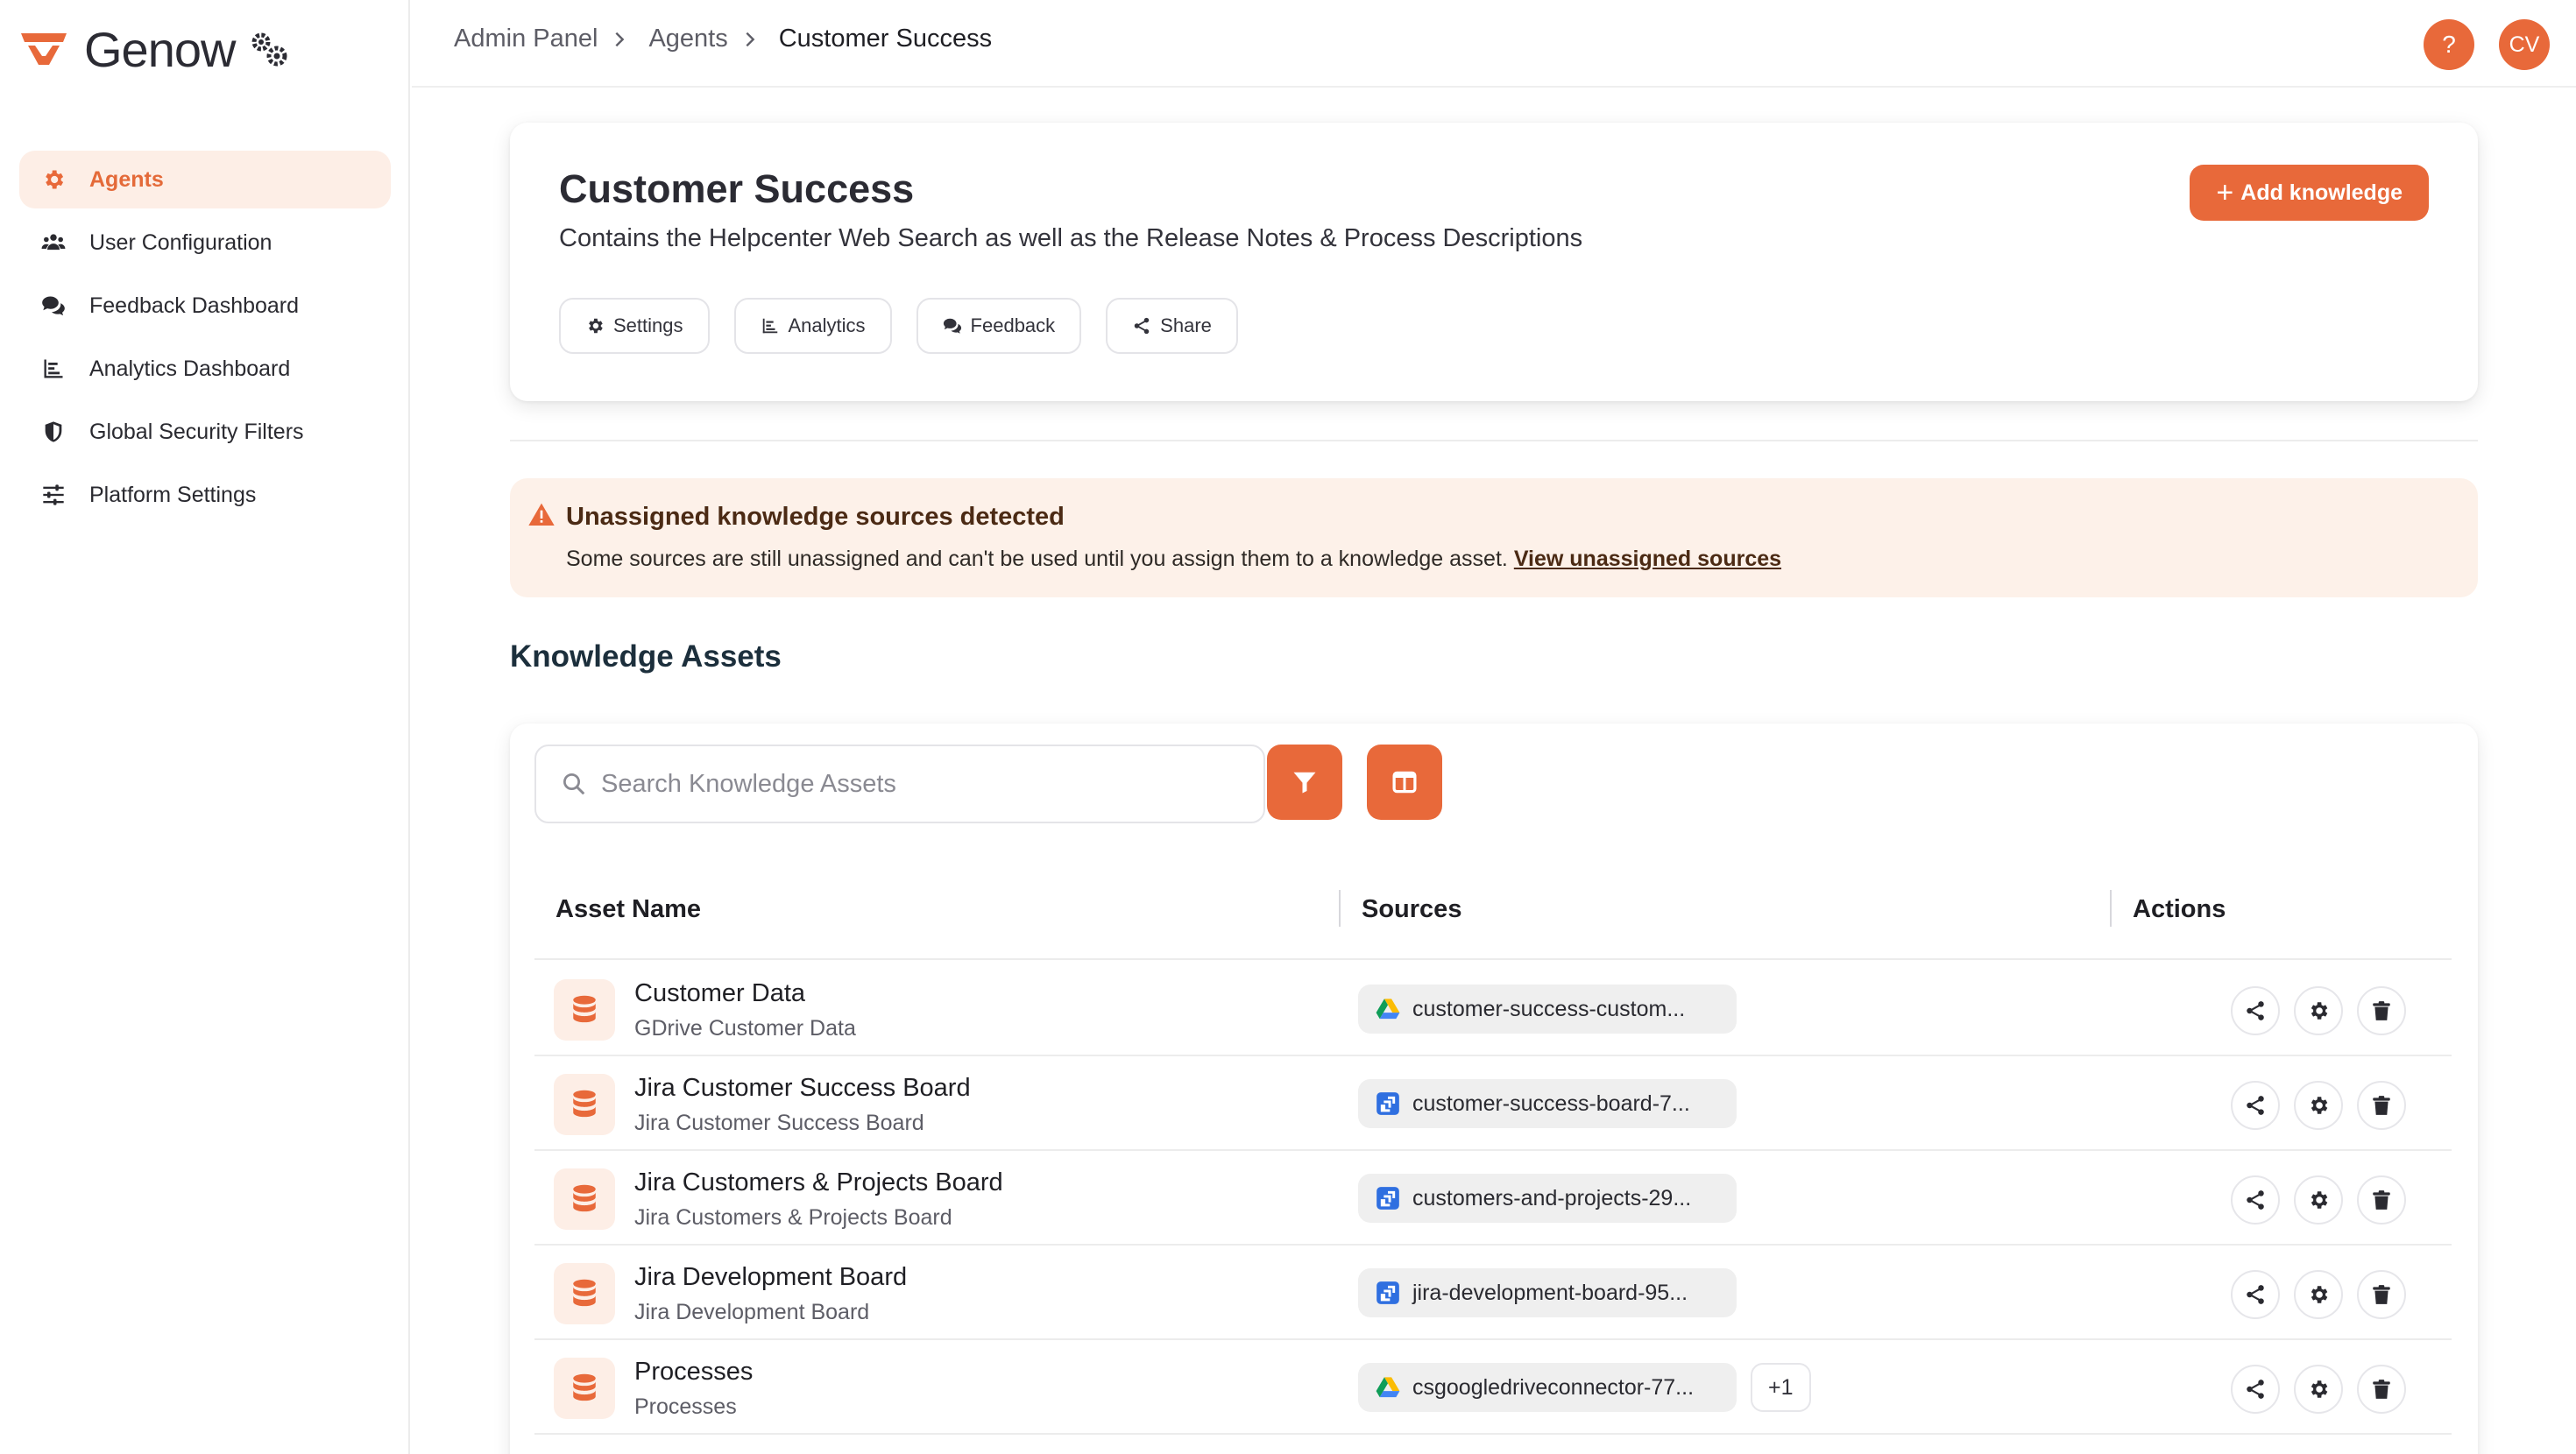 This screenshot has width=2576, height=1454. I want to click on breadcrumb-admin-panel: Admin Panel, so click(526, 39).